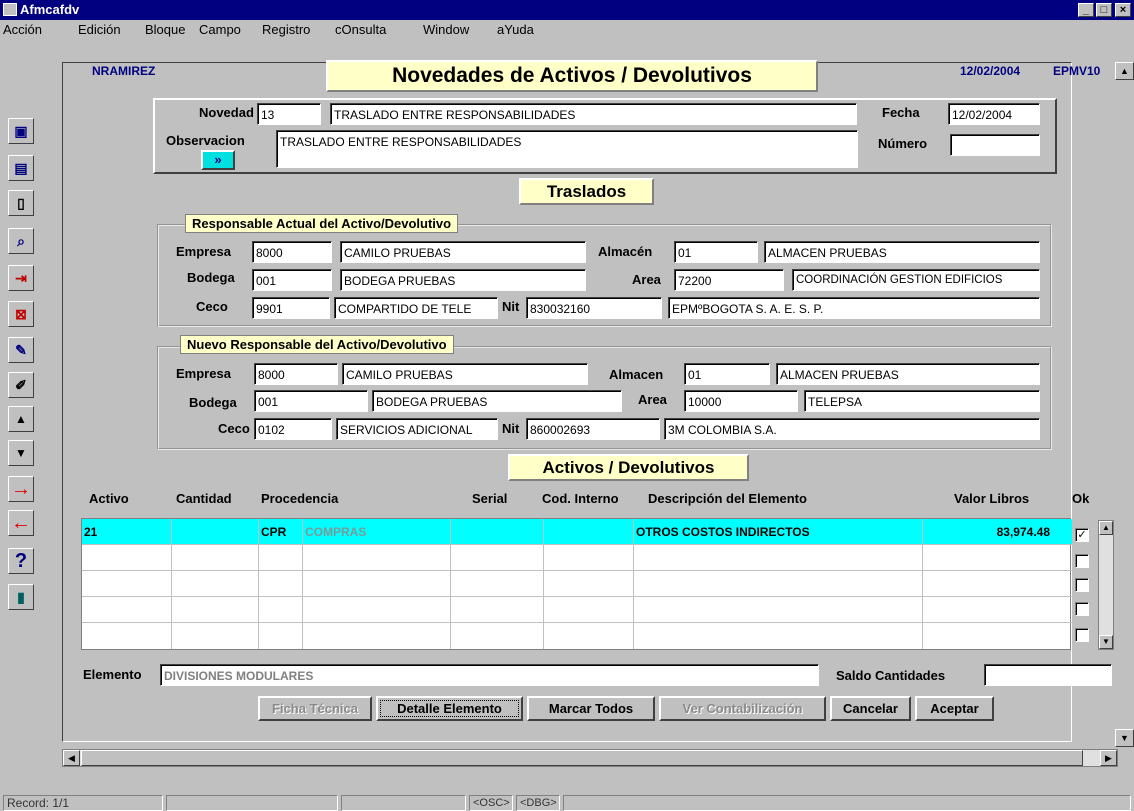 This screenshot has height=811, width=1134. What do you see at coordinates (463, 280) in the screenshot?
I see `bodega-name-field: BODEGA PRUEBAS` at bounding box center [463, 280].